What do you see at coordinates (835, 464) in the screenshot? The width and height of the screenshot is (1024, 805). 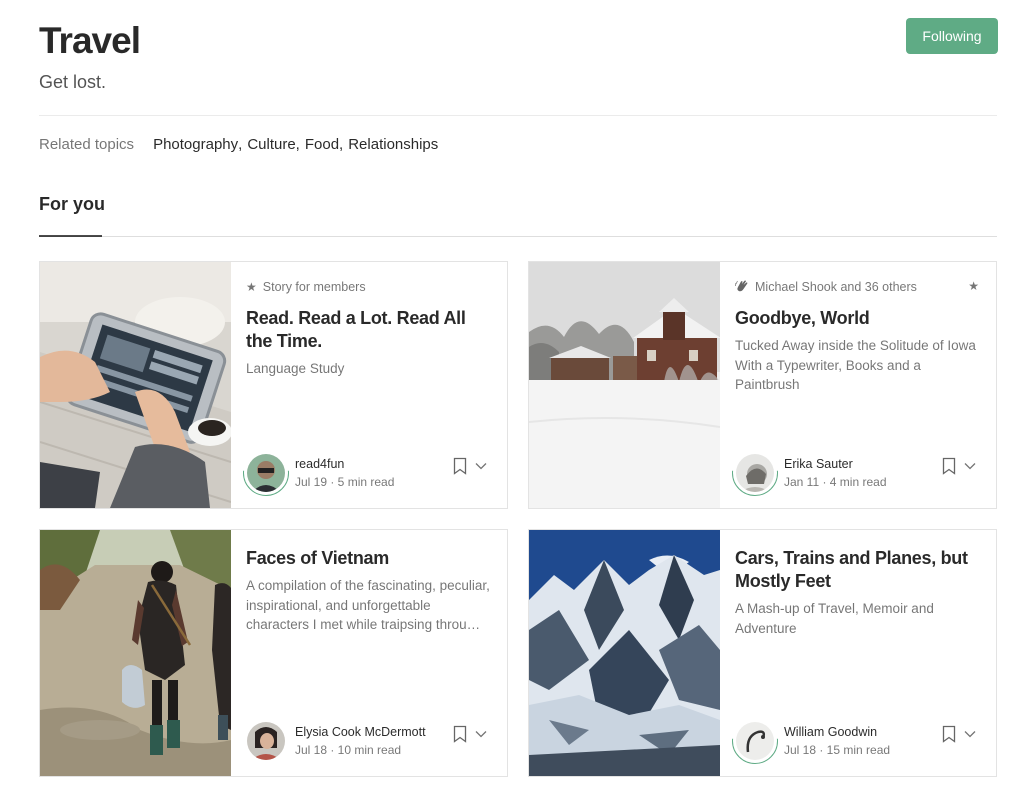 I see `author-name: Erika Sauter` at bounding box center [835, 464].